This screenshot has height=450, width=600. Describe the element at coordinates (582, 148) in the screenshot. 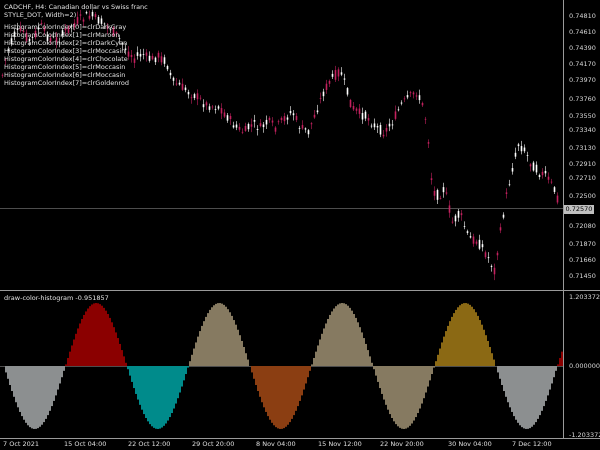

I see `price-label: 0.73130` at that location.